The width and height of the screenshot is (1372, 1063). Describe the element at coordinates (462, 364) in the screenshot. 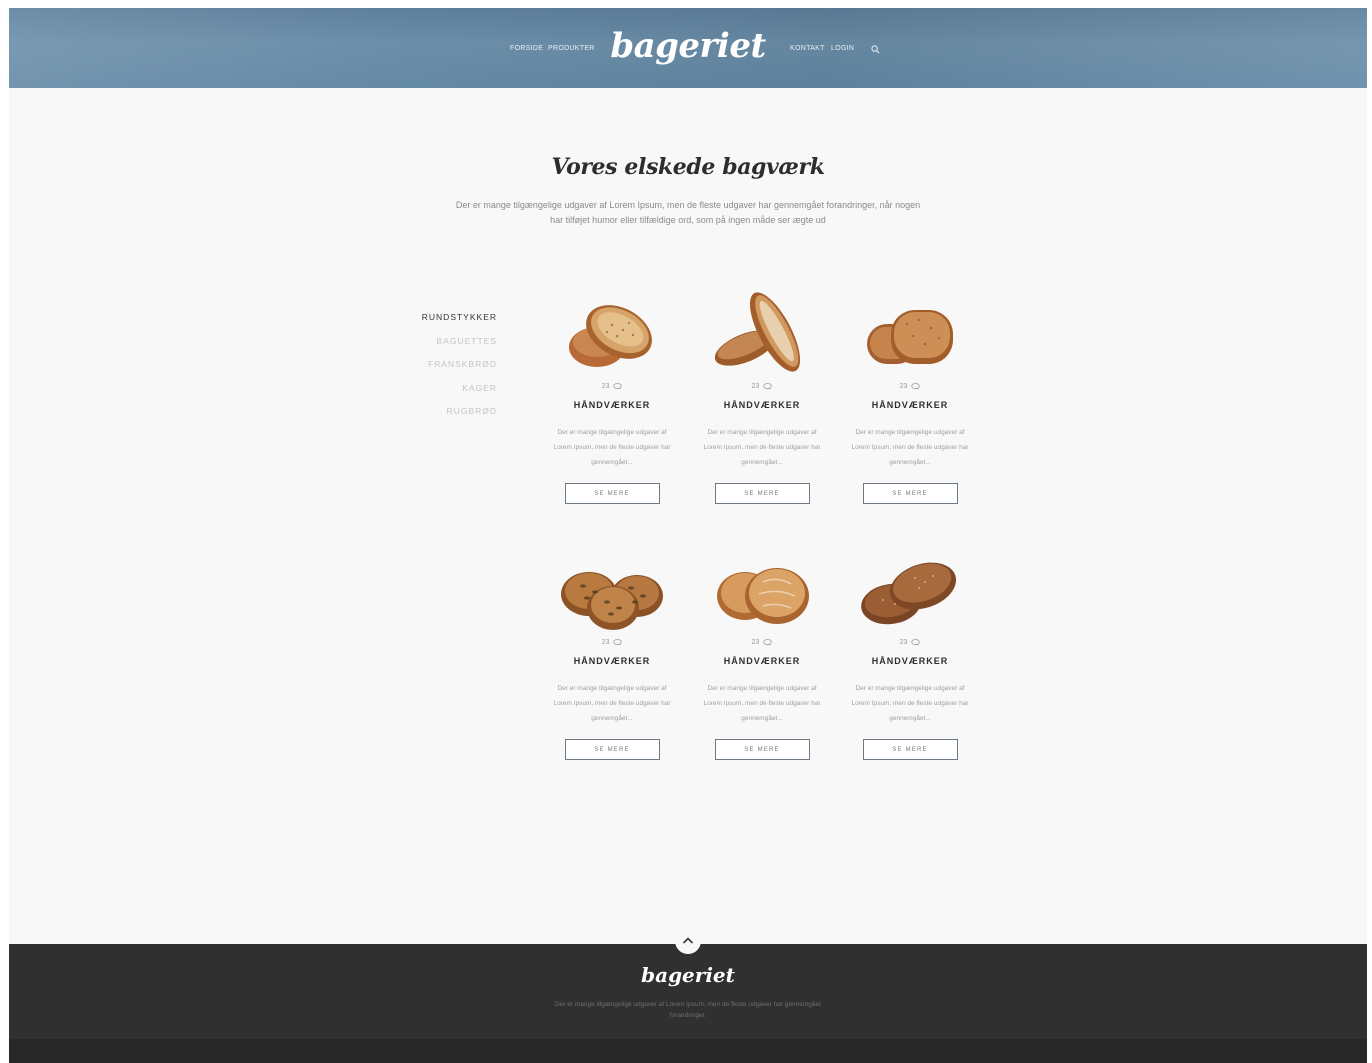

I see `category-franskbrod: FRANSKBRØD` at that location.